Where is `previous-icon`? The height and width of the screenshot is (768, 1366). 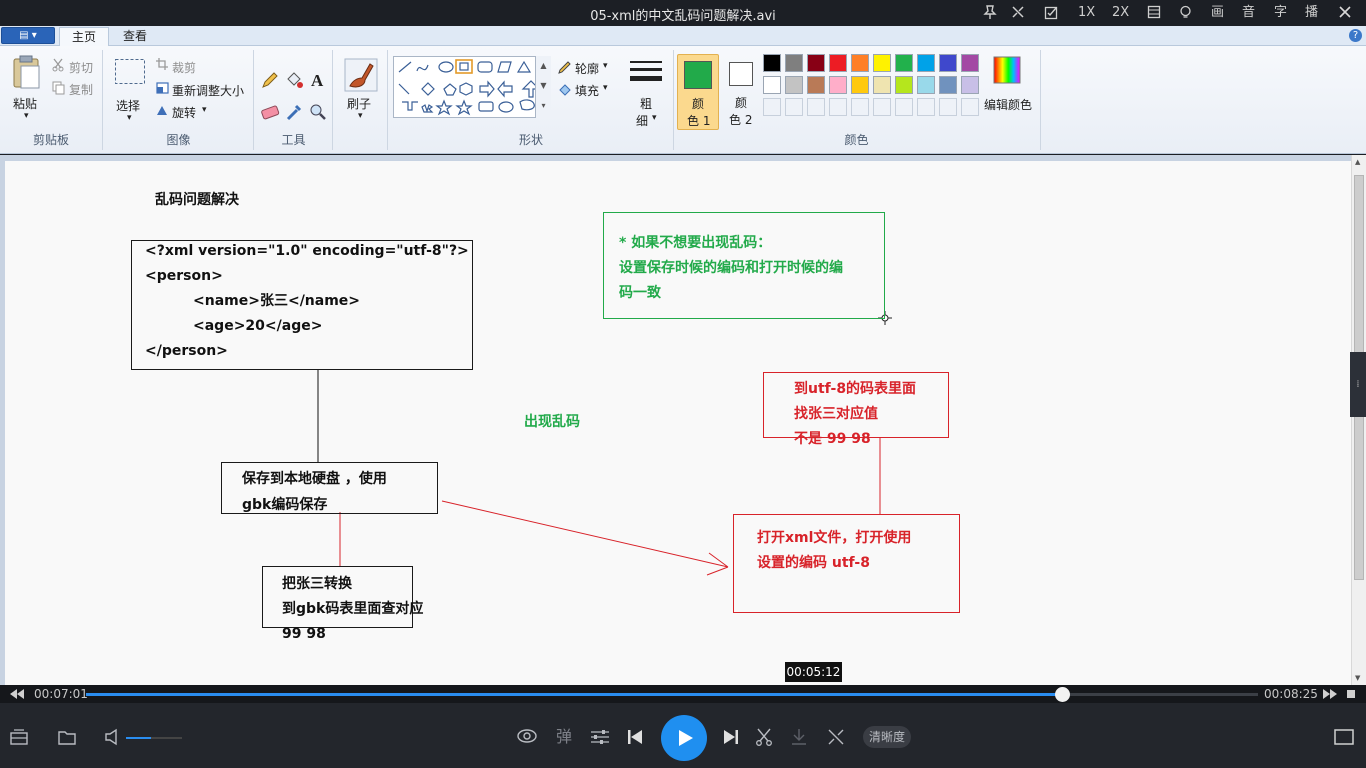
previous-icon is located at coordinates (635, 737).